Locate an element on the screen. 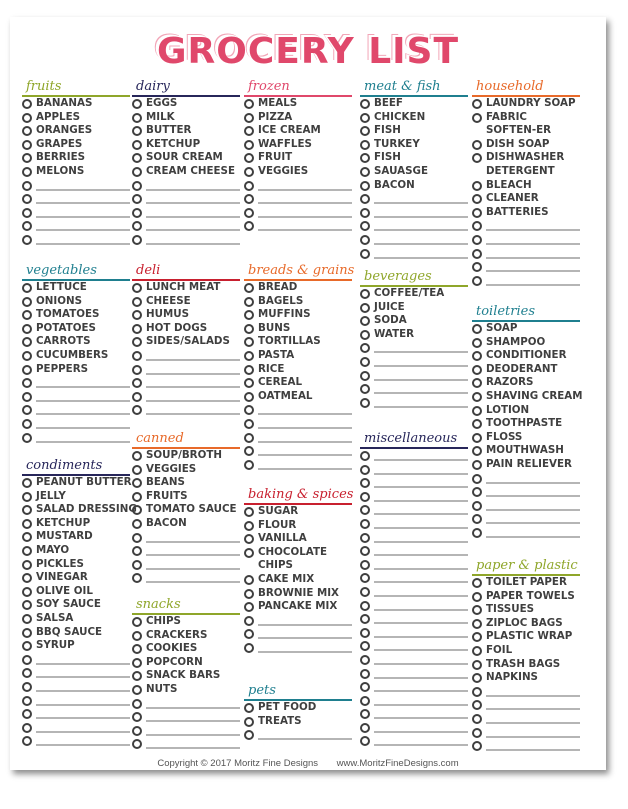  list-item: NAPKINS is located at coordinates (526, 678).